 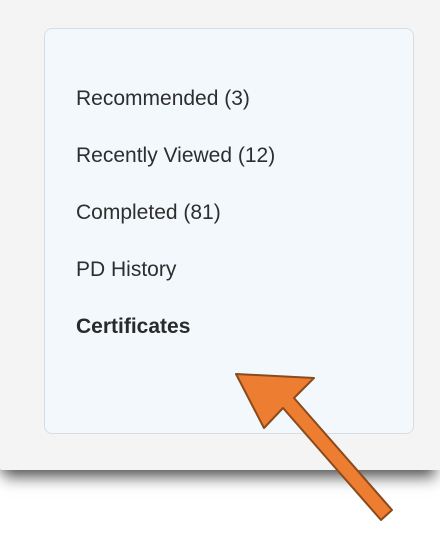 I want to click on menu-item-certificates: Certificates, so click(x=175, y=327).